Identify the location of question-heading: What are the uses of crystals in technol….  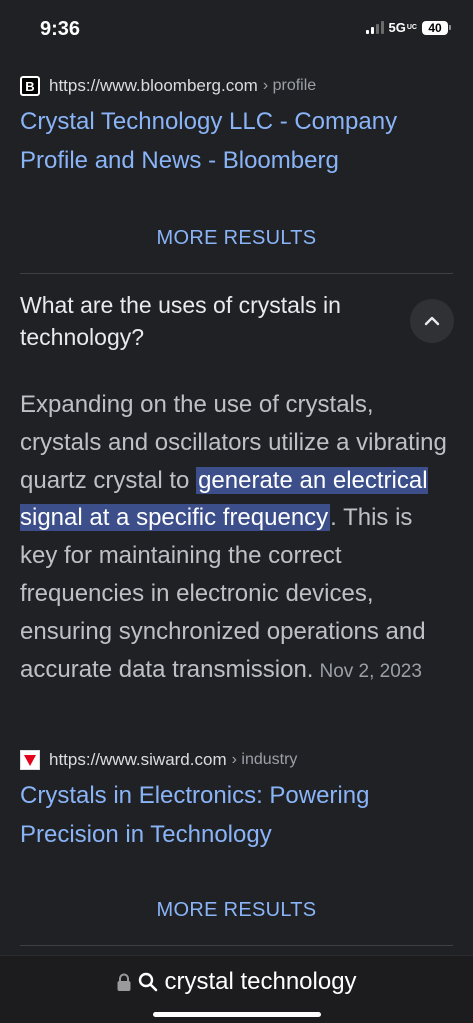
(207, 321).